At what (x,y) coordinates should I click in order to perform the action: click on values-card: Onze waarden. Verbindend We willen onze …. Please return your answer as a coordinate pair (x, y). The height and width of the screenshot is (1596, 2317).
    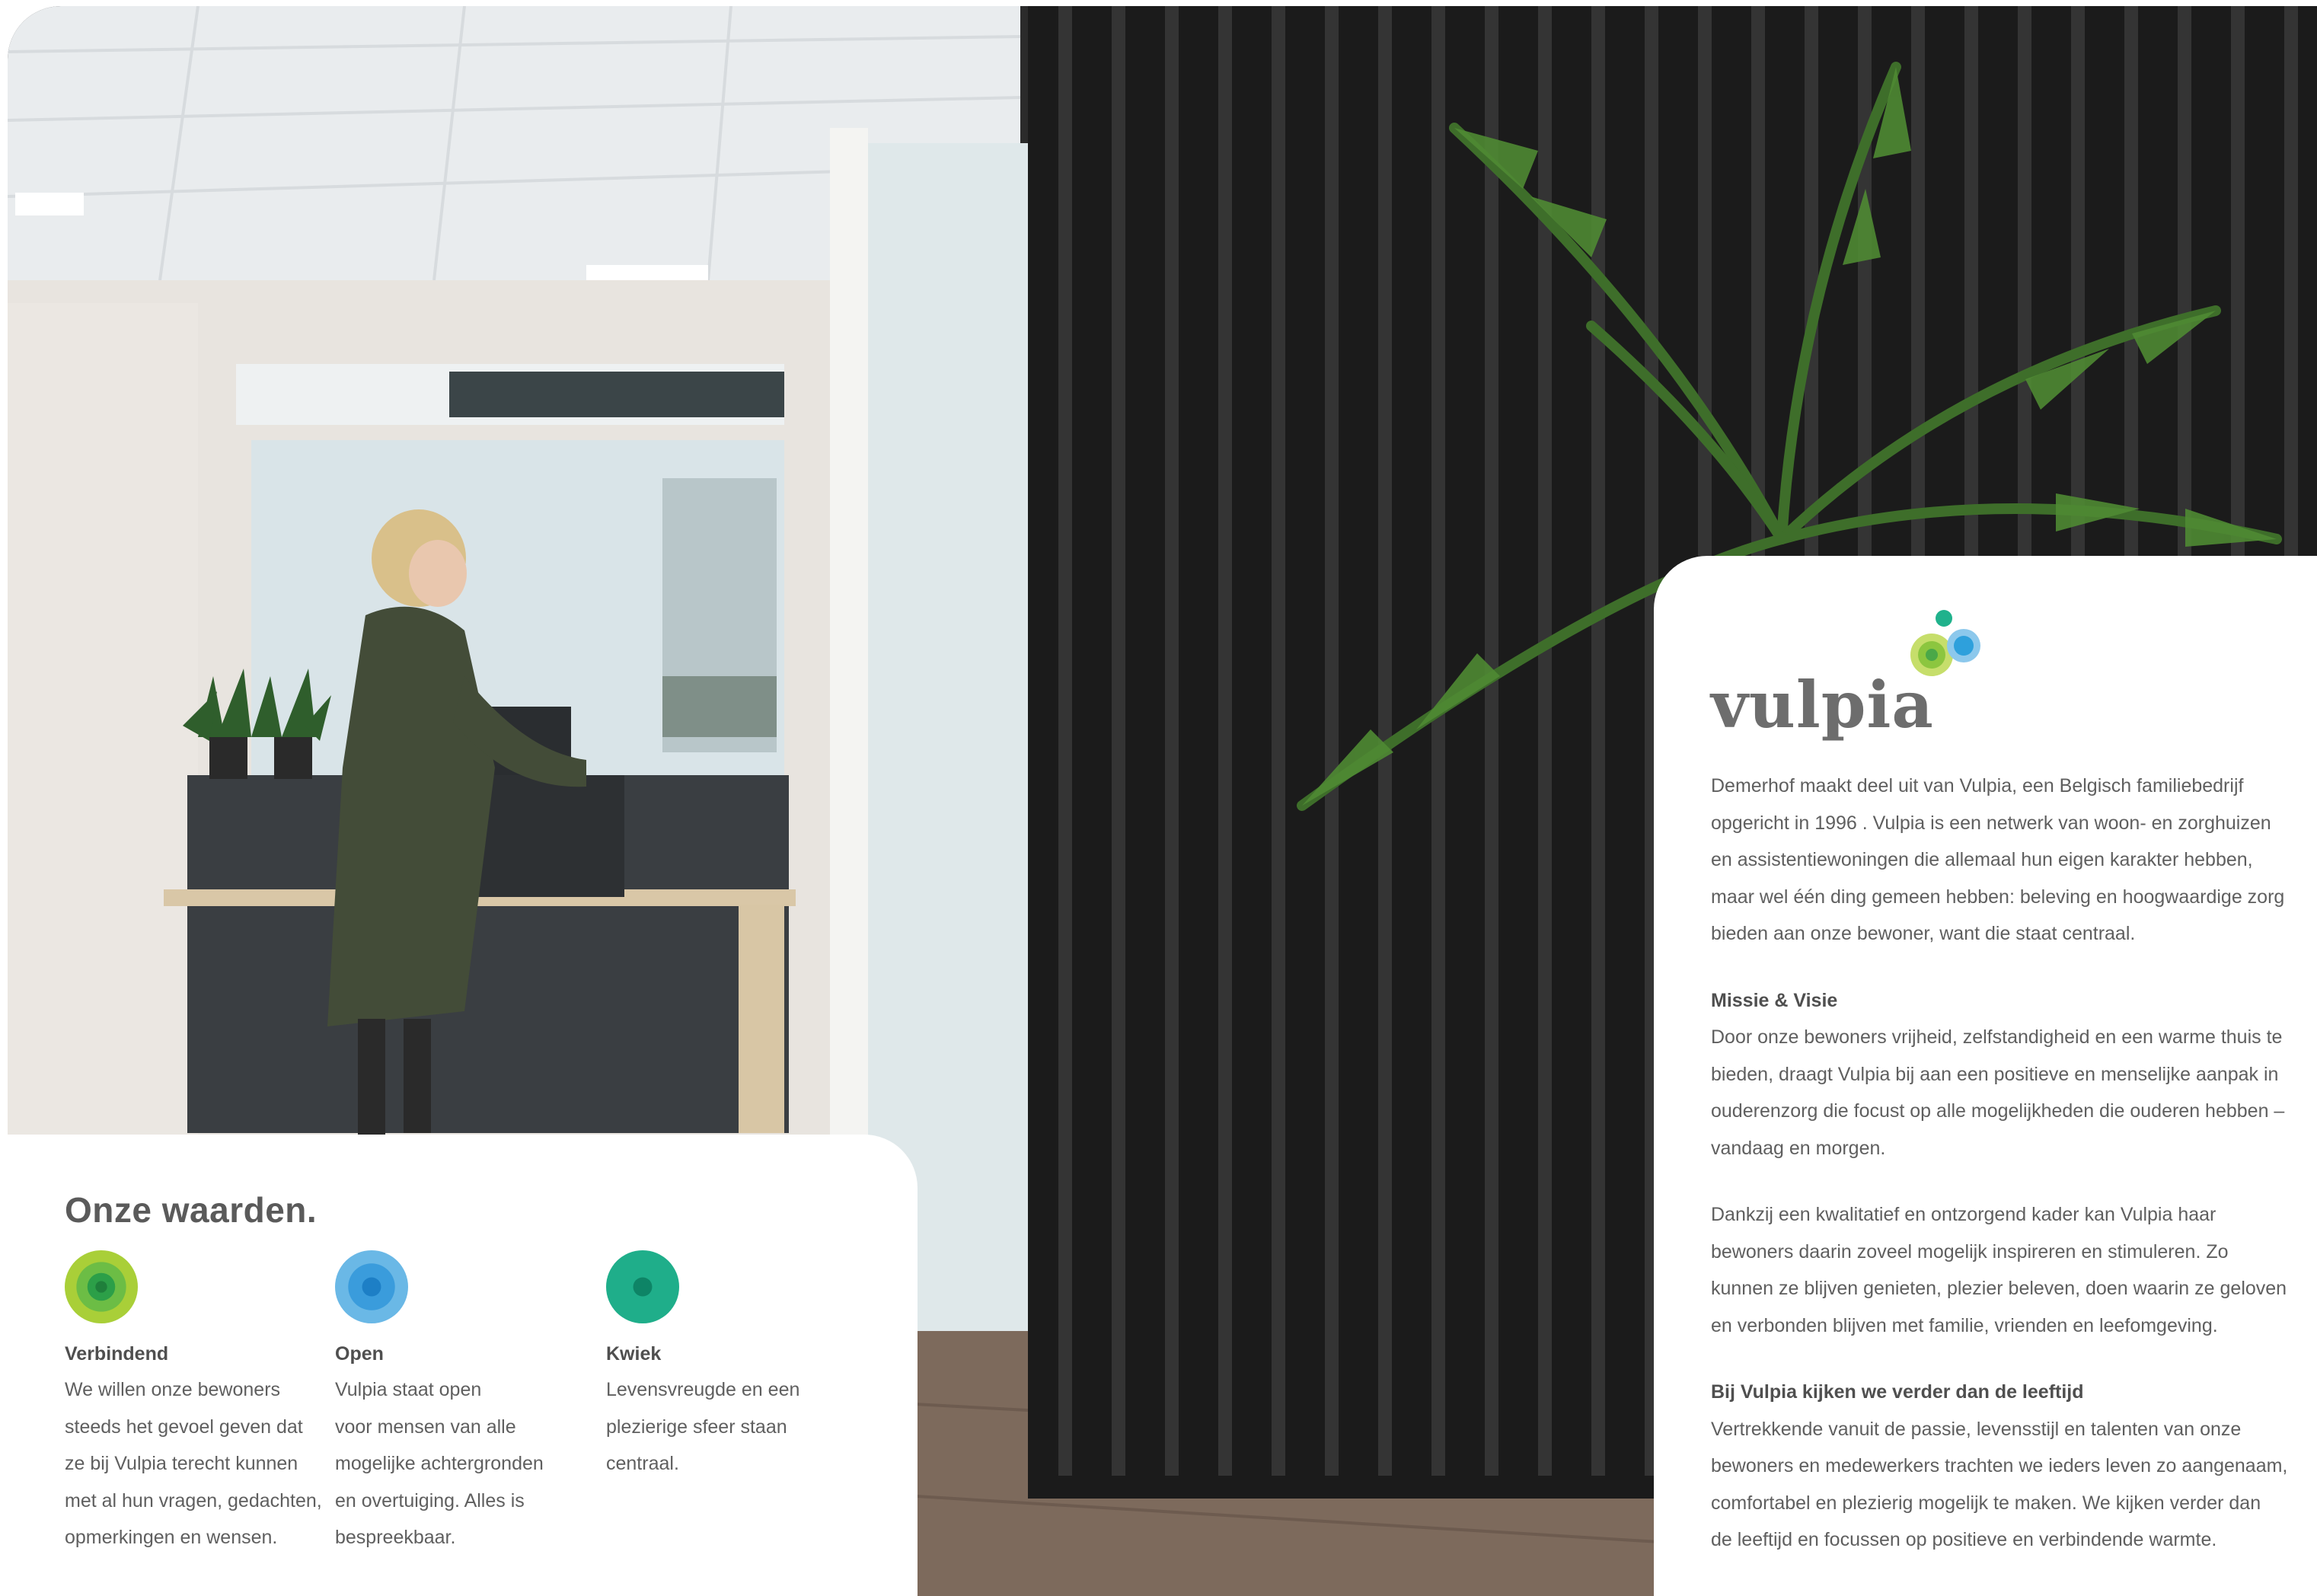
    Looking at the image, I should click on (463, 1365).